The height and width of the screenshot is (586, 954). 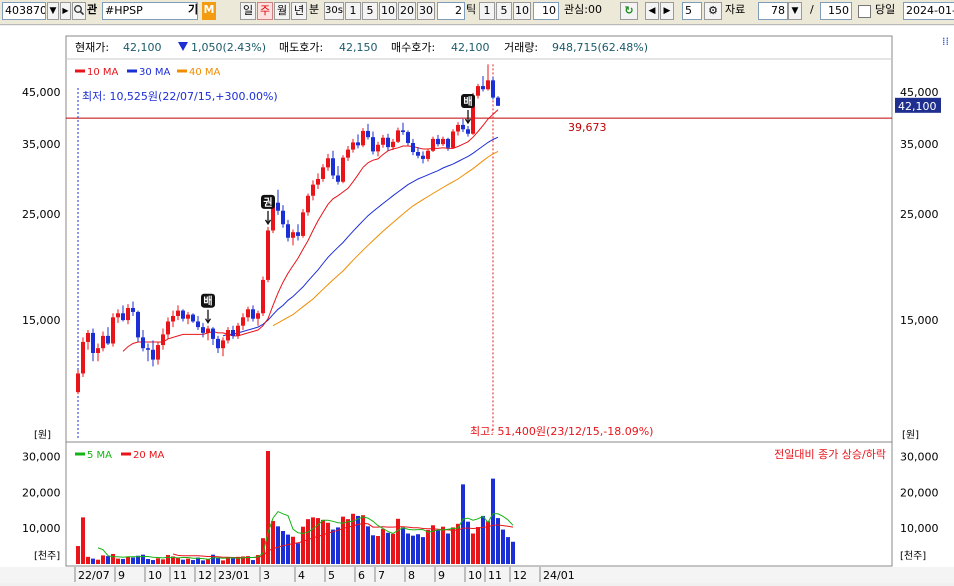 I want to click on ma40-legend-label: 40 MA, so click(x=205, y=72).